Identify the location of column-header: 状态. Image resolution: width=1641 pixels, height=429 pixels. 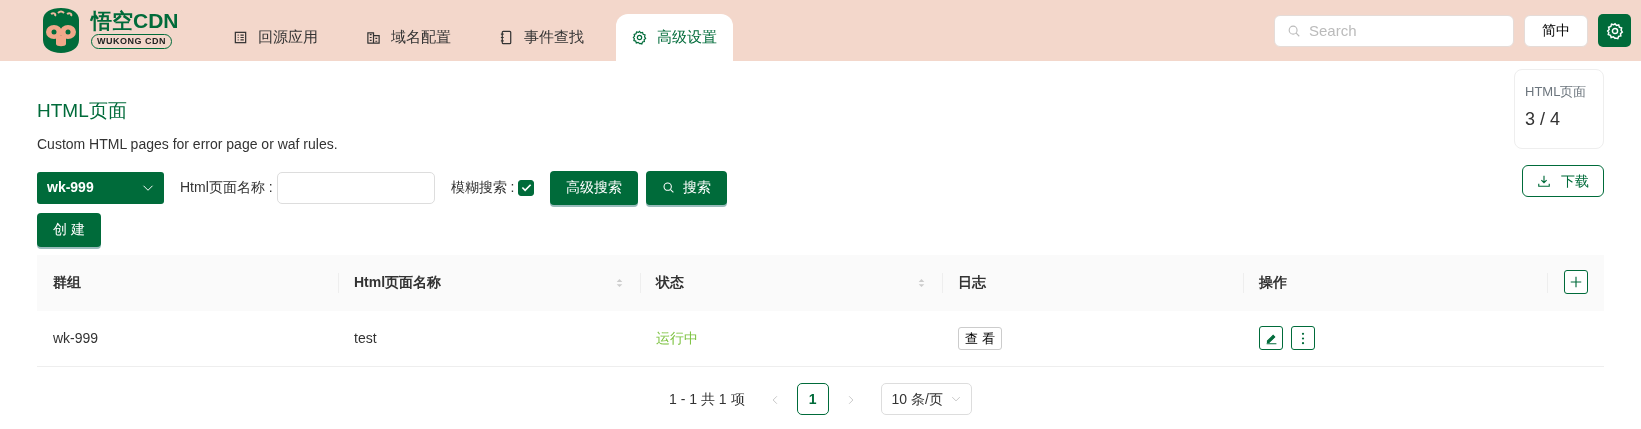
(670, 282).